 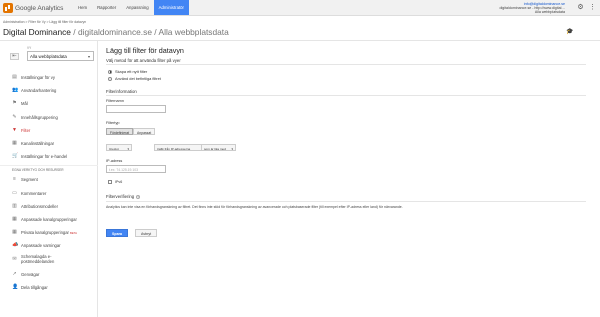 What do you see at coordinates (14, 103) in the screenshot?
I see `flag-icon: ⚑` at bounding box center [14, 103].